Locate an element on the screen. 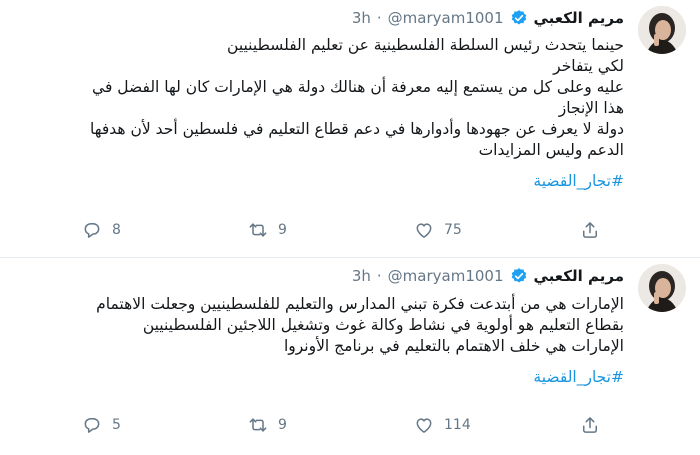 The height and width of the screenshot is (455, 700). reply-button: 8 is located at coordinates (165, 230).